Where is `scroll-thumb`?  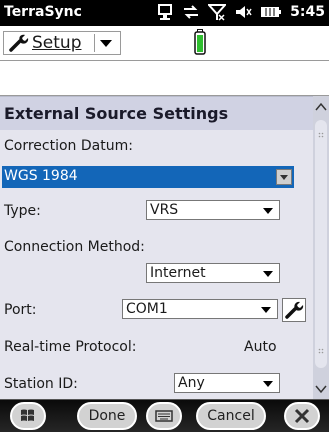
scroll-thumb is located at coordinates (321, 244).